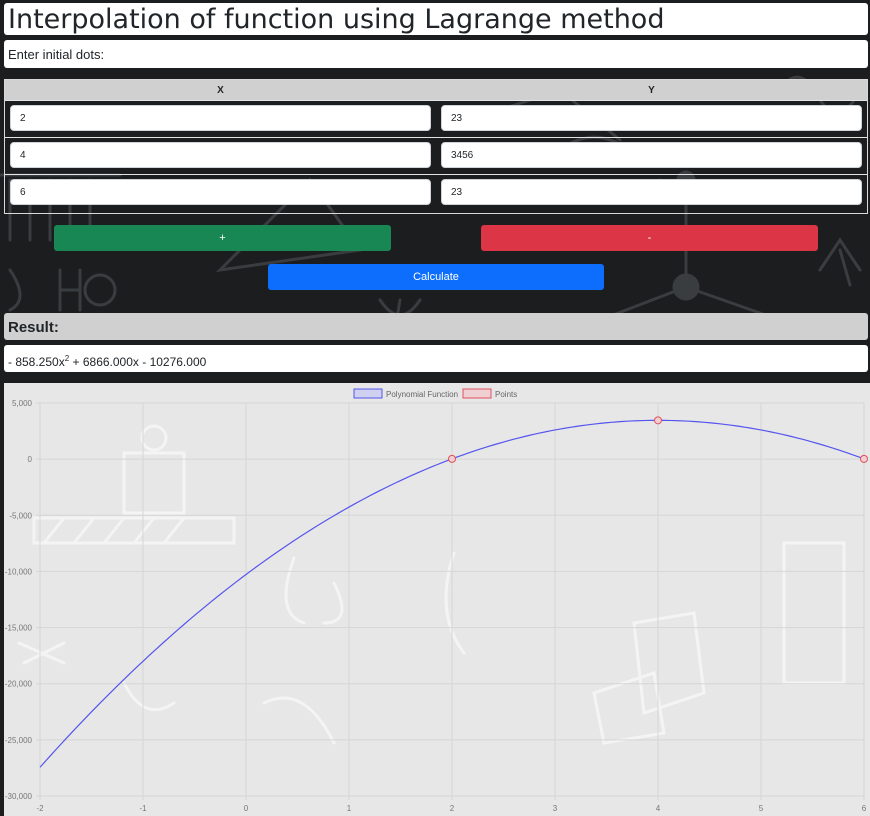  Describe the element at coordinates (19, 684) in the screenshot. I see `y-tick-label: -20,000` at that location.